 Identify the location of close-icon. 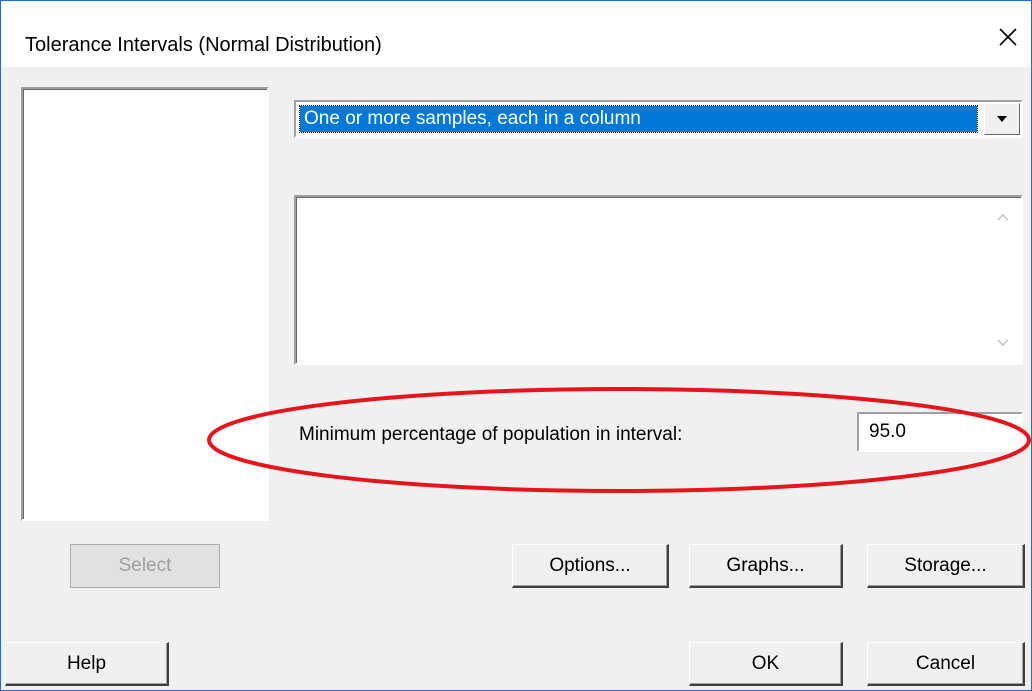
(1008, 37).